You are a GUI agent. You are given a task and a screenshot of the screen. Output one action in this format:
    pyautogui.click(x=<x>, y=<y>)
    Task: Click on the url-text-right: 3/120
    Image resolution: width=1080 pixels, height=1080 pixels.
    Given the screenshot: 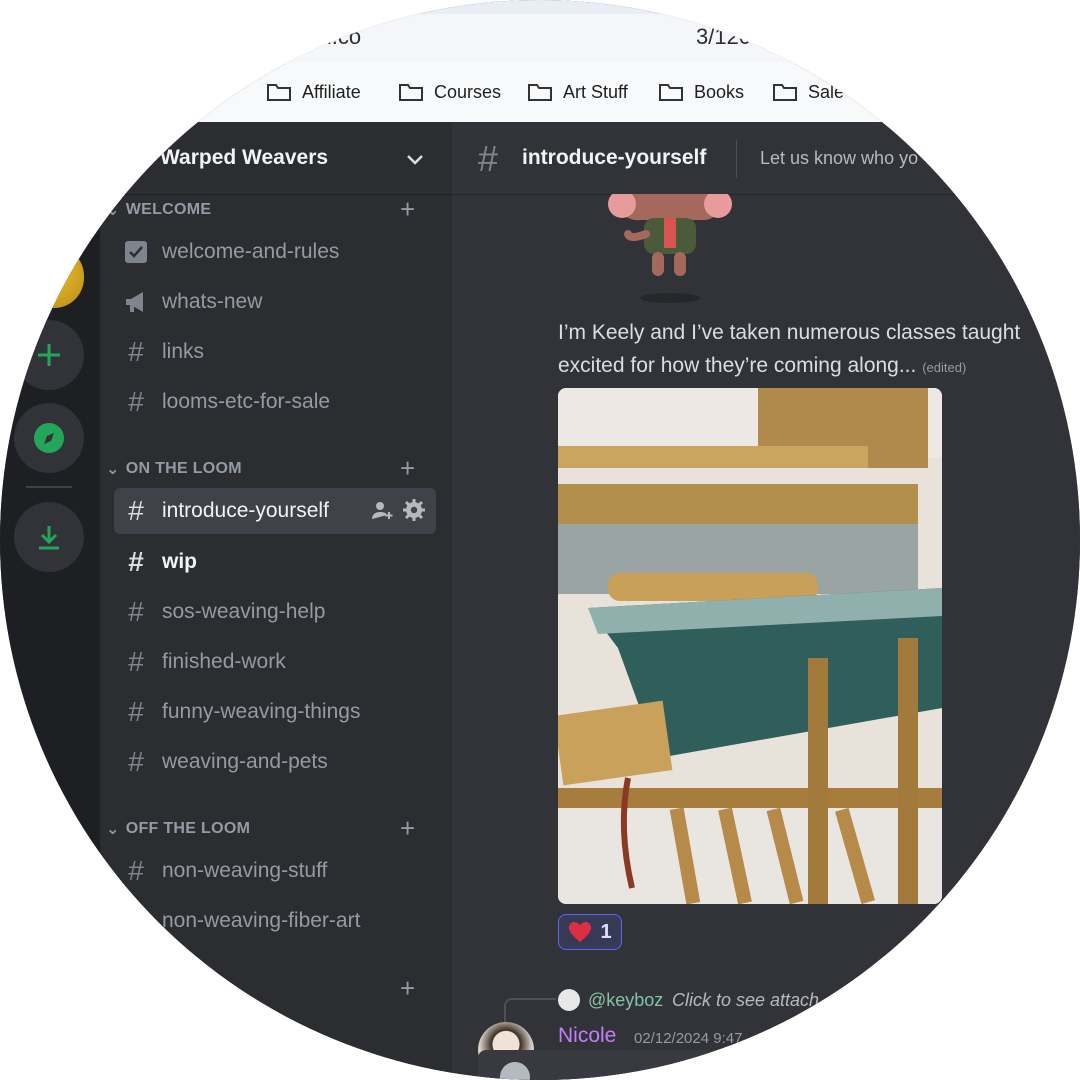 What is the action you would take?
    pyautogui.click(x=724, y=36)
    